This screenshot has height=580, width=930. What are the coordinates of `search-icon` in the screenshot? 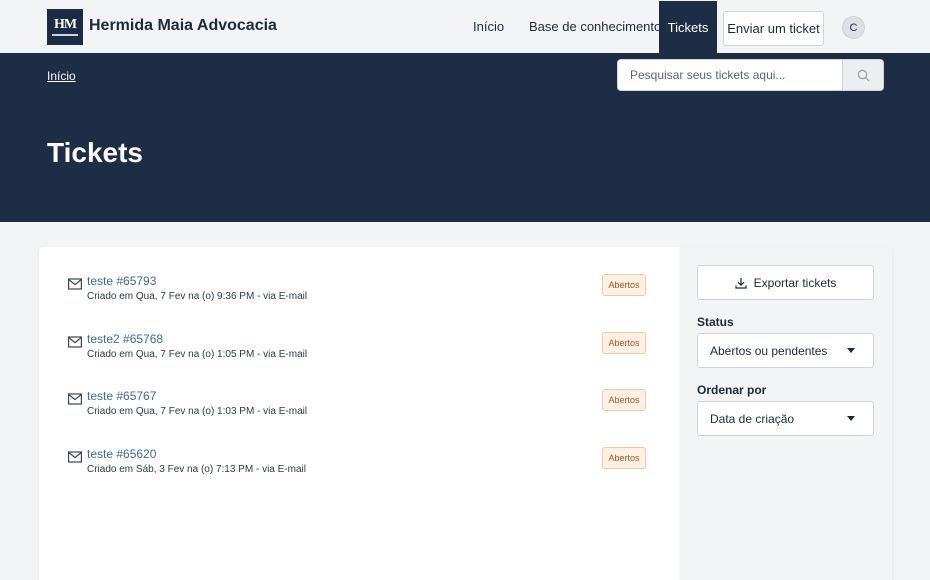 It's located at (863, 75).